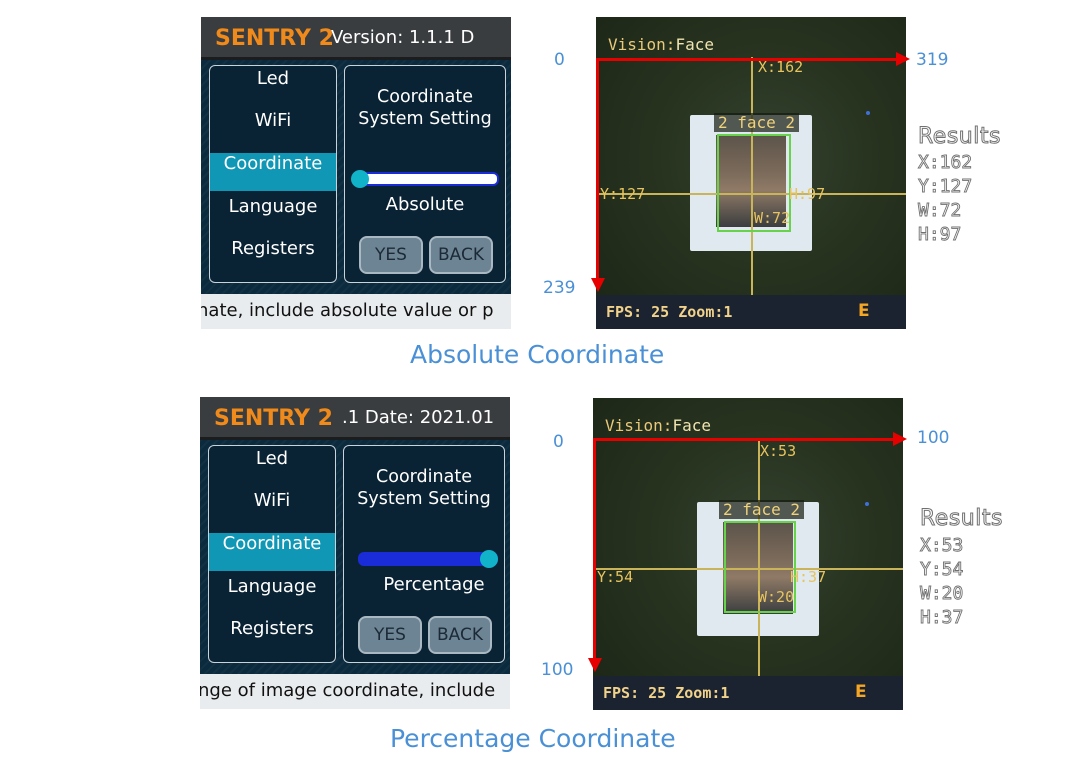 Image resolution: width=1092 pixels, height=763 pixels. I want to click on ticker-text: nate, include absolute value or p, so click(347, 310).